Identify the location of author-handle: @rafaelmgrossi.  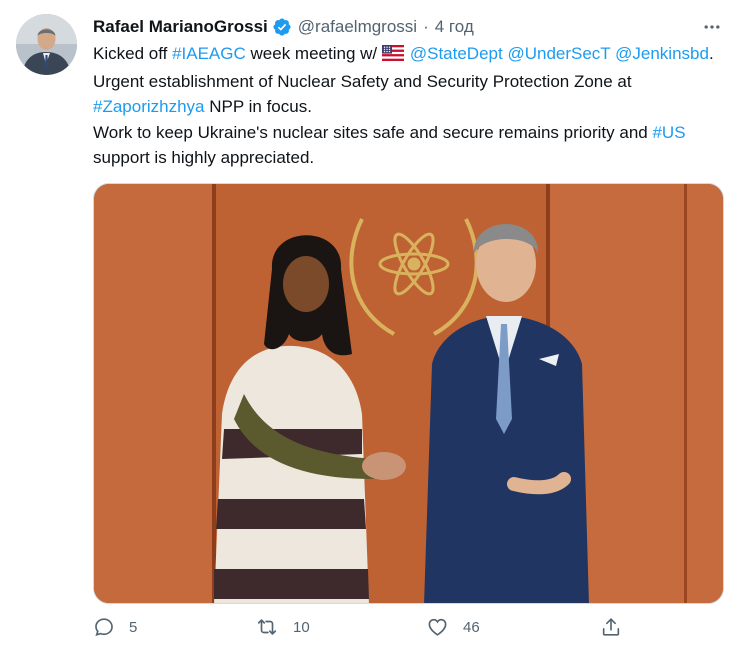
(357, 27).